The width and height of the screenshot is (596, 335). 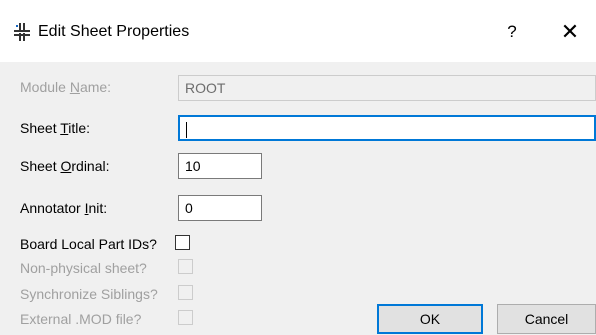 I want to click on non-physical-sheet-label: Non-physical sheet?, so click(x=83, y=268).